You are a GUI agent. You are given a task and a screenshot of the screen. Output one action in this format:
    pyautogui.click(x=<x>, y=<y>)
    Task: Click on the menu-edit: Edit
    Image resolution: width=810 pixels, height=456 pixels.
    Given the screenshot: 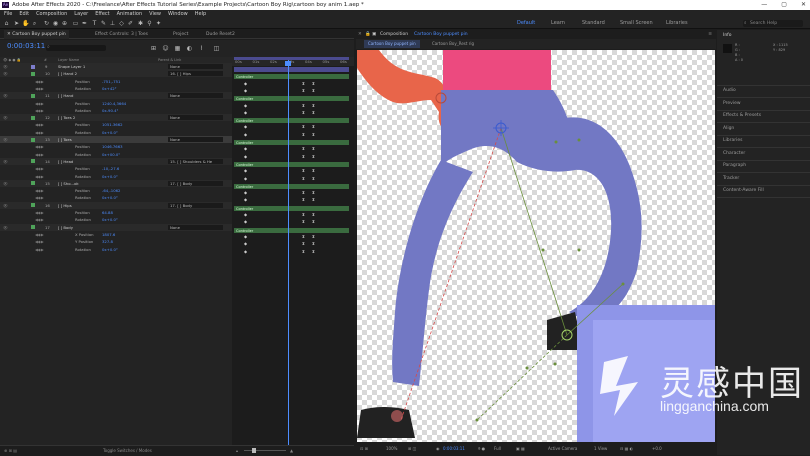 What is the action you would take?
    pyautogui.click(x=24, y=14)
    